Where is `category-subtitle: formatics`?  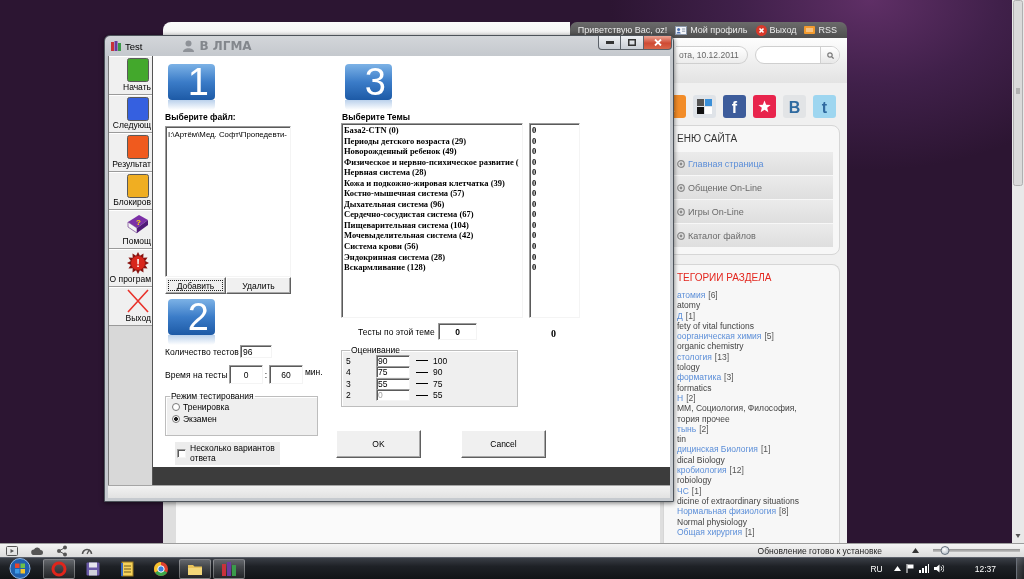
category-subtitle: formatics is located at coordinates (694, 387).